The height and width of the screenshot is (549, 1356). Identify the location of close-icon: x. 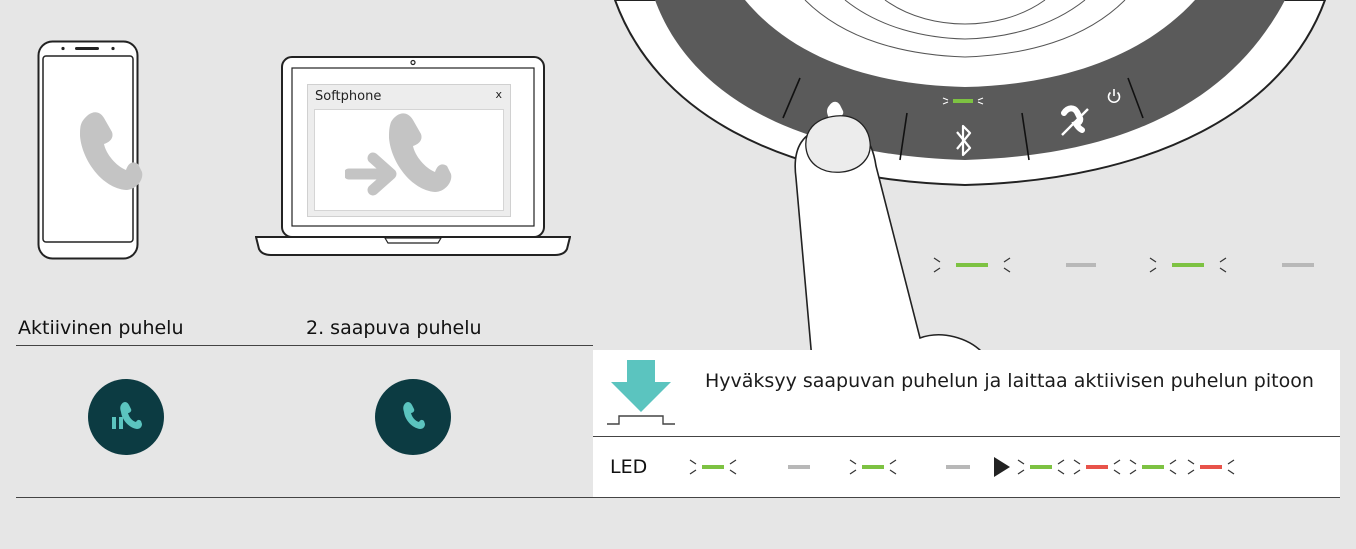
(498, 94).